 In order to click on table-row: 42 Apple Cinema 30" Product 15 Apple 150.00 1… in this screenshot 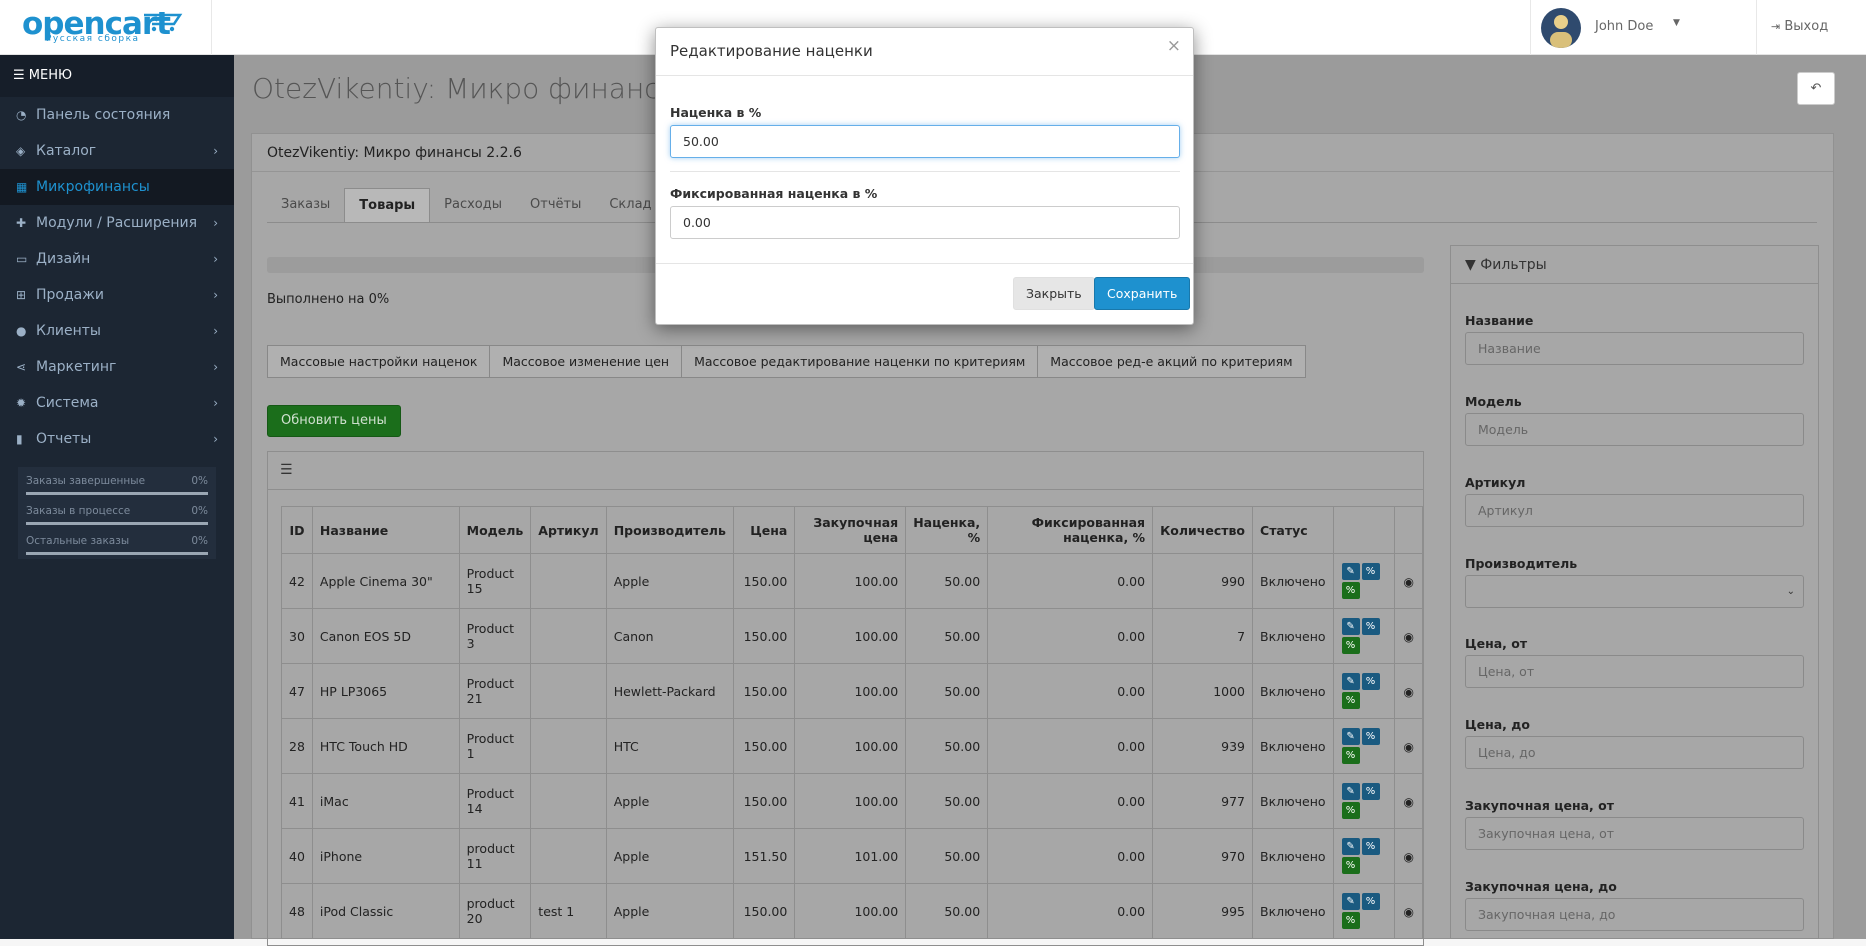, I will do `click(852, 581)`.